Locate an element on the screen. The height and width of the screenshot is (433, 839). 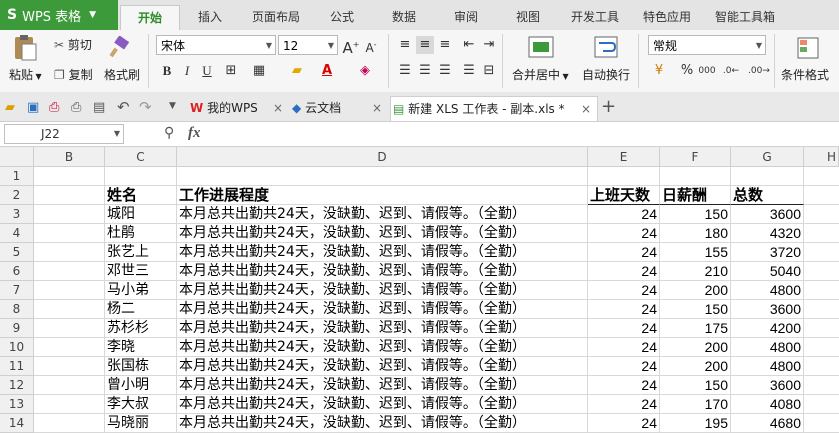
indent-increase-icon: ⇥ is located at coordinates (489, 45).